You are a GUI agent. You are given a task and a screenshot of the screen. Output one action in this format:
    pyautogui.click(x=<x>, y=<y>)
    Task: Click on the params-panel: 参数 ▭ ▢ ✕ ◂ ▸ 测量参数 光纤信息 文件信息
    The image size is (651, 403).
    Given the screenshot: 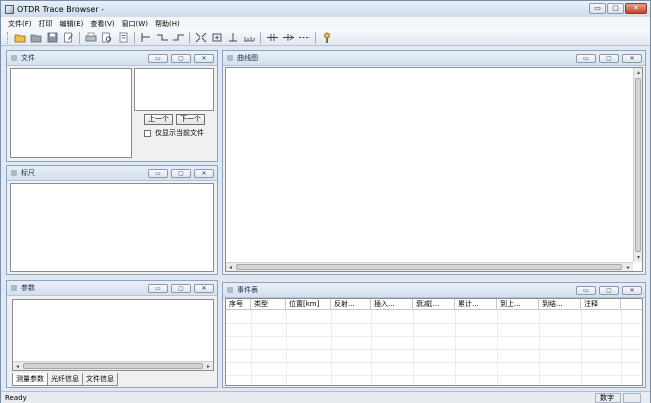 What is the action you would take?
    pyautogui.click(x=112, y=334)
    